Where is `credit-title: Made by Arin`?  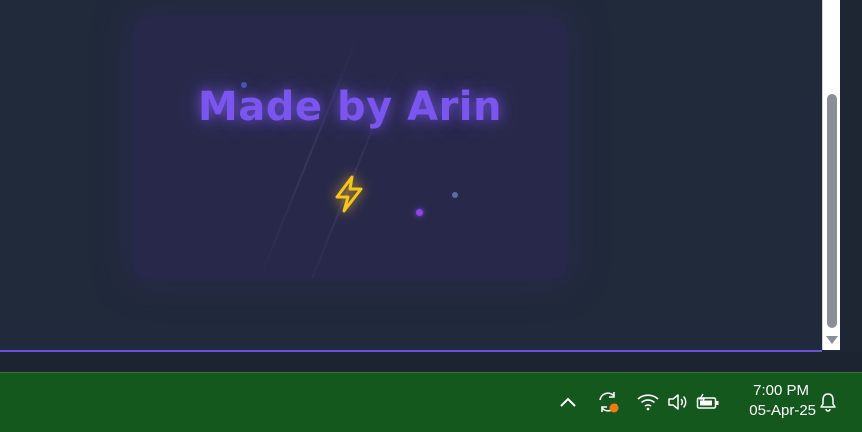 credit-title: Made by Arin is located at coordinates (350, 107).